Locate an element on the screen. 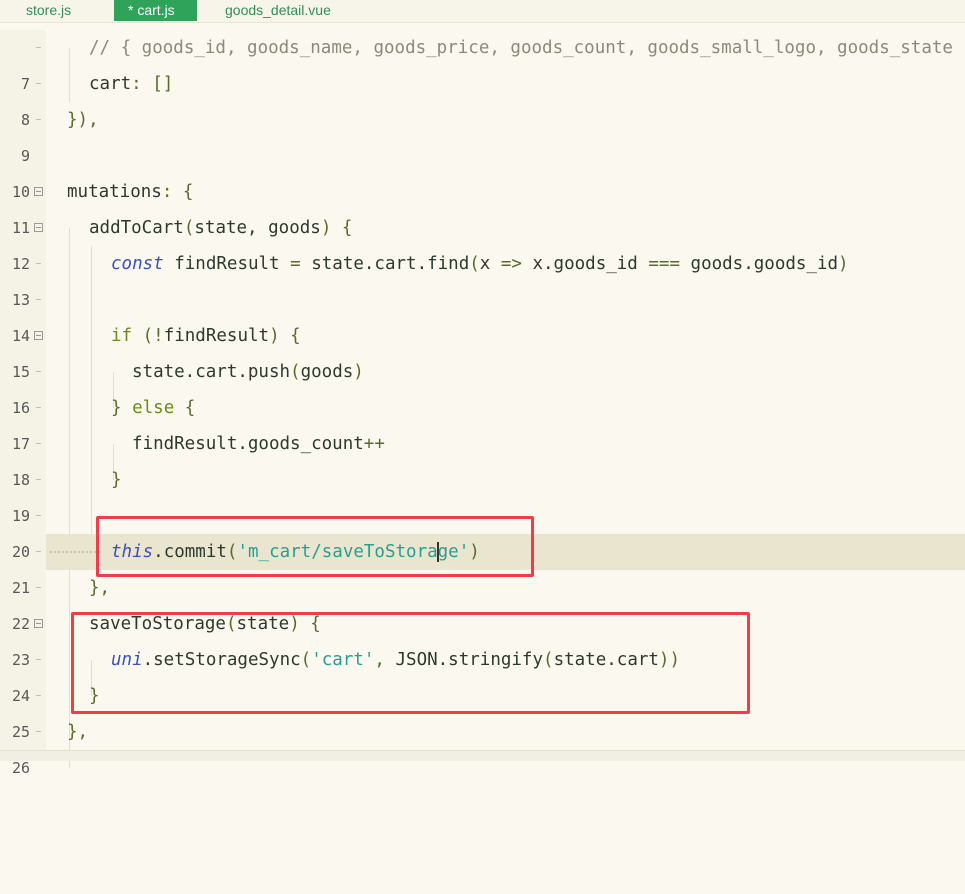  tab-cart-js: * cart.js is located at coordinates (155, 10).